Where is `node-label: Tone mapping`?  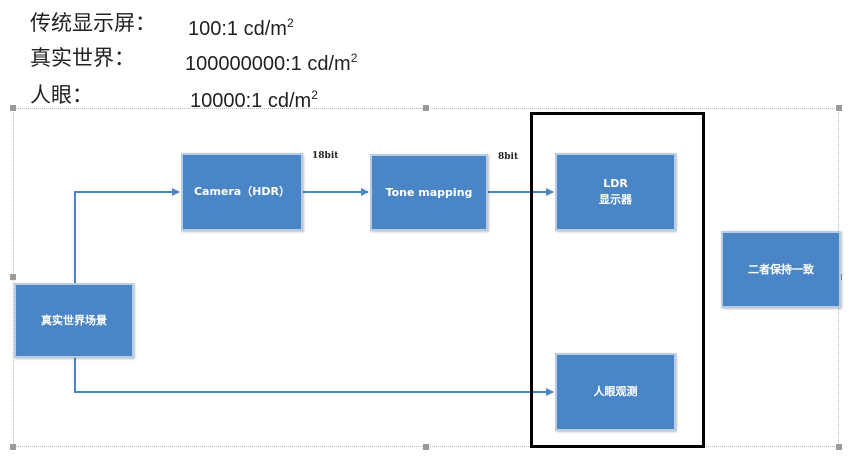 node-label: Tone mapping is located at coordinates (429, 192).